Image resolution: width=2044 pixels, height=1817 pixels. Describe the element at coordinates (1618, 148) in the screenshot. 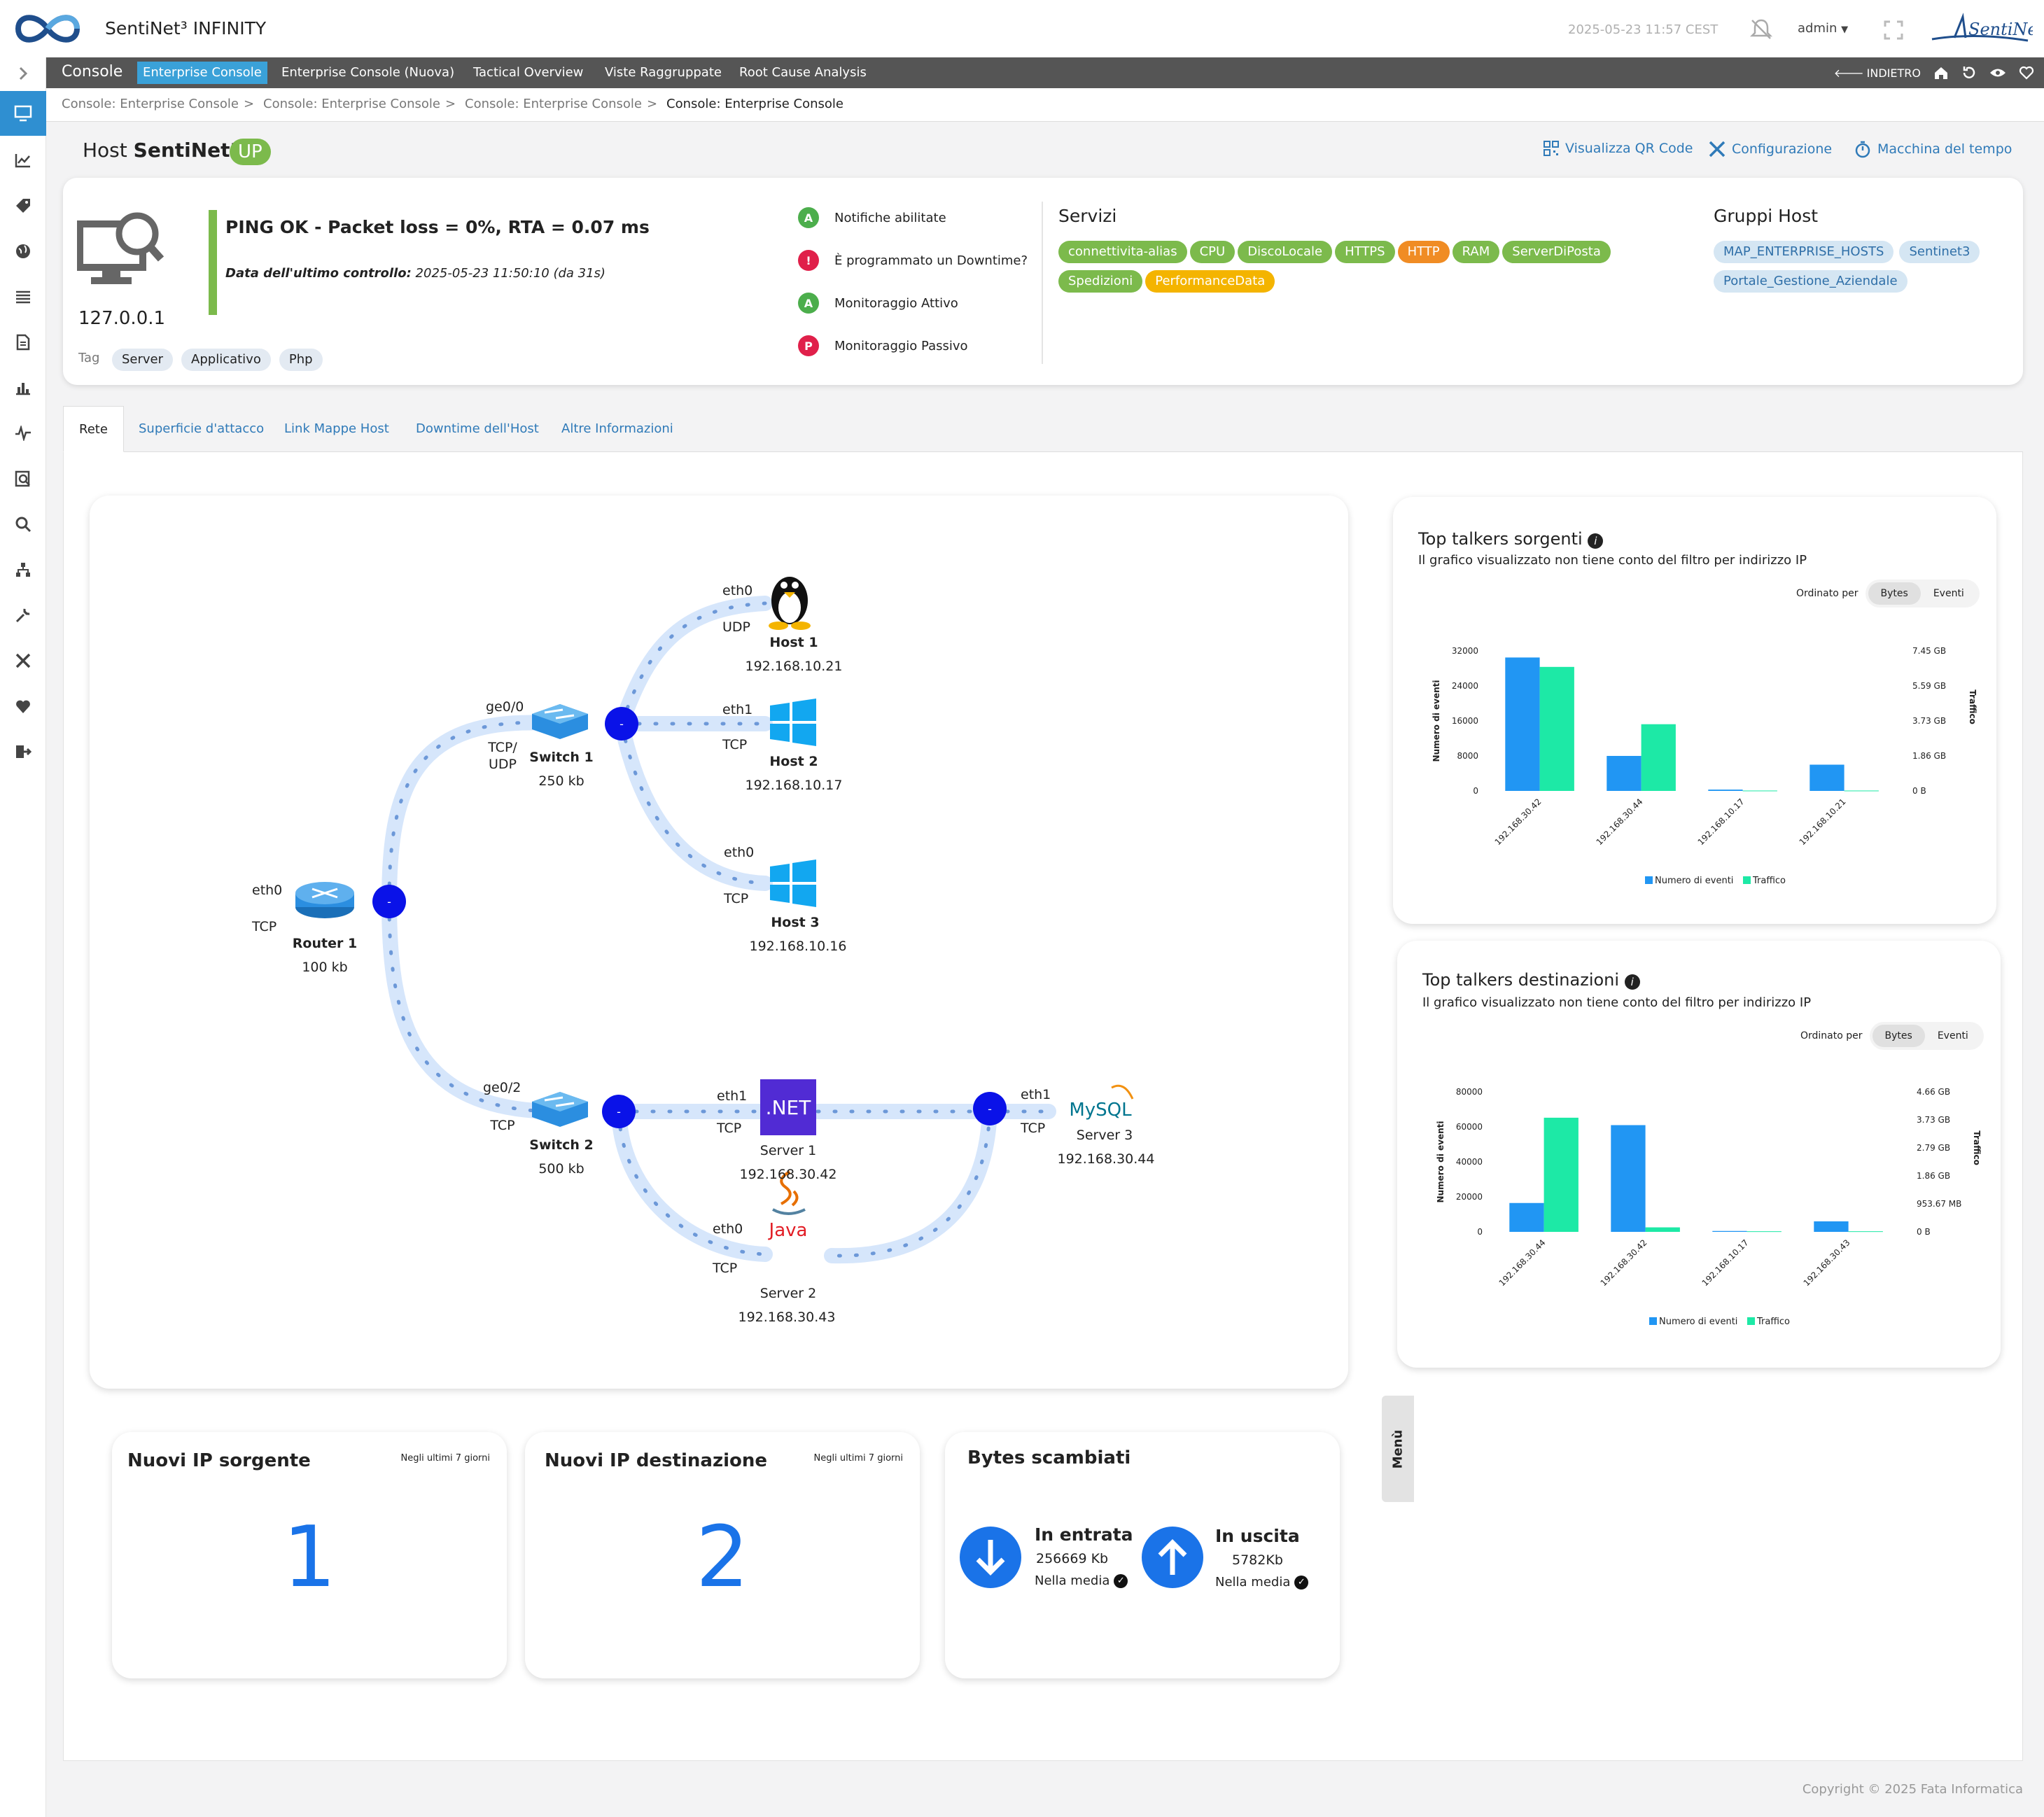

I see `qr-code-link: Visualizza QR Code` at that location.